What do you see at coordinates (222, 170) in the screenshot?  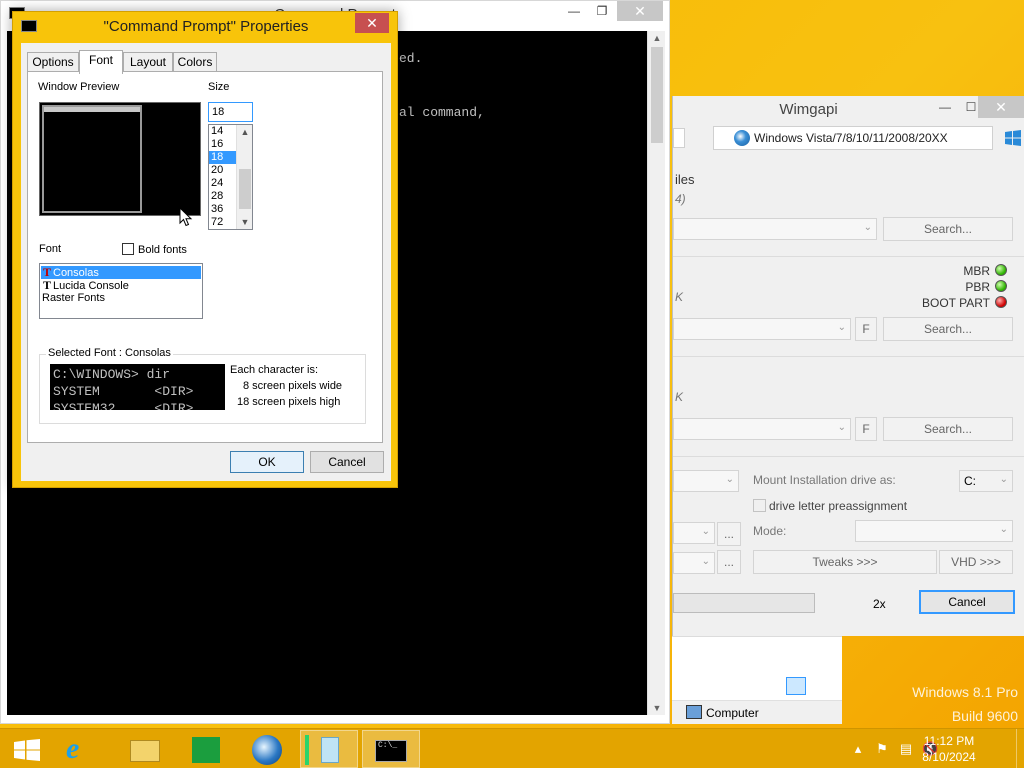 I see `size-list-item: 20` at bounding box center [222, 170].